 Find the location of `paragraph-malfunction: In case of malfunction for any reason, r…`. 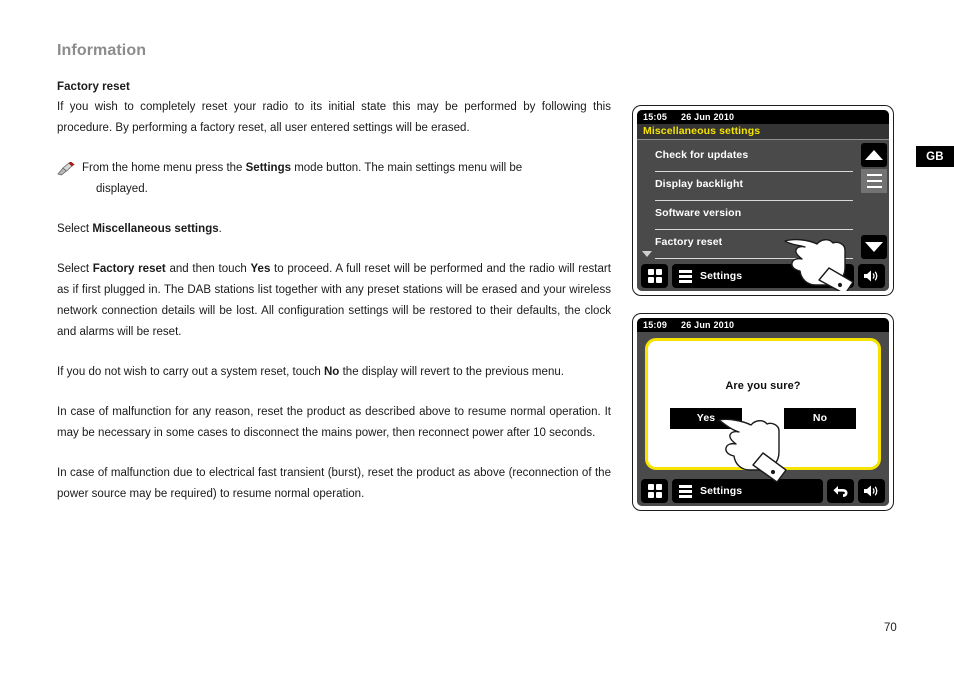

paragraph-malfunction: In case of malfunction for any reason, r… is located at coordinates (334, 422).